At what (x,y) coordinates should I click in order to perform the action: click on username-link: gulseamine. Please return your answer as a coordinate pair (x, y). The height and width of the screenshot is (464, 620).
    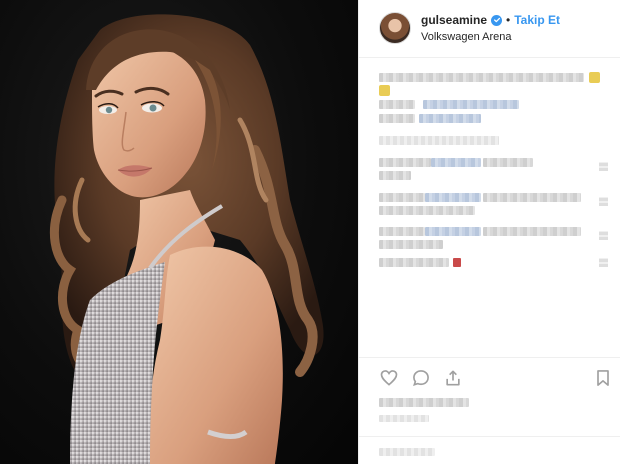
    Looking at the image, I should click on (454, 20).